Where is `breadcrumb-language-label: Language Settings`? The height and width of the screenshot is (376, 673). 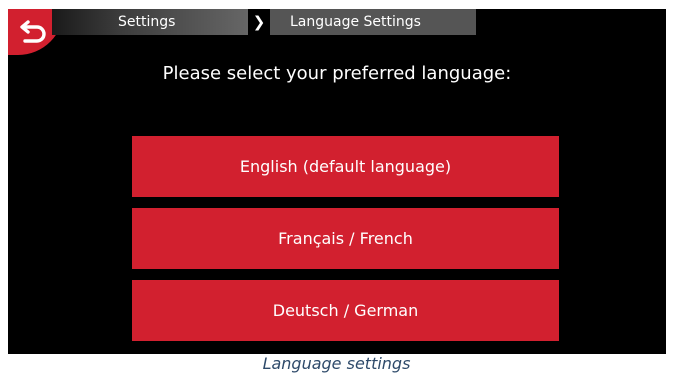
breadcrumb-language-label: Language Settings is located at coordinates (355, 22).